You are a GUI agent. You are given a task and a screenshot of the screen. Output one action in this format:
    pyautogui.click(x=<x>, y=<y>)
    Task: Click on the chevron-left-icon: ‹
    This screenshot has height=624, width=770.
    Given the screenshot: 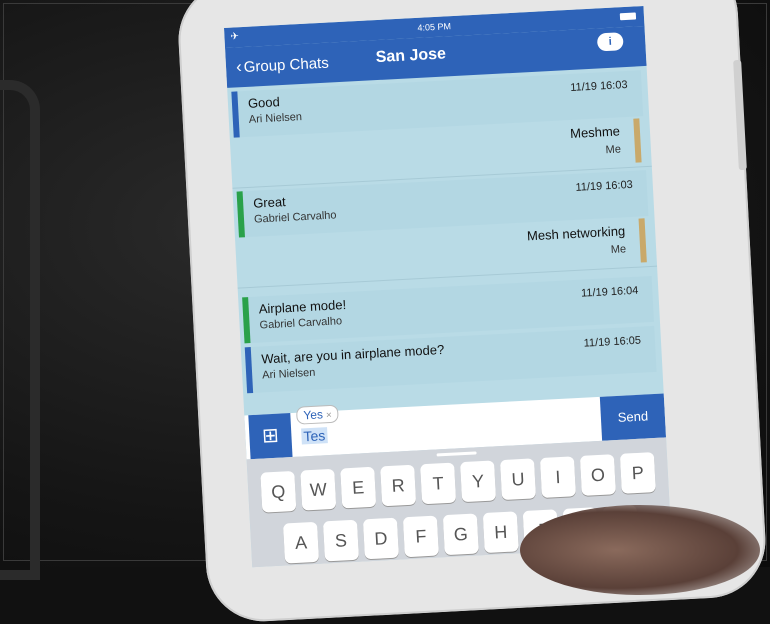 What is the action you would take?
    pyautogui.click(x=239, y=67)
    